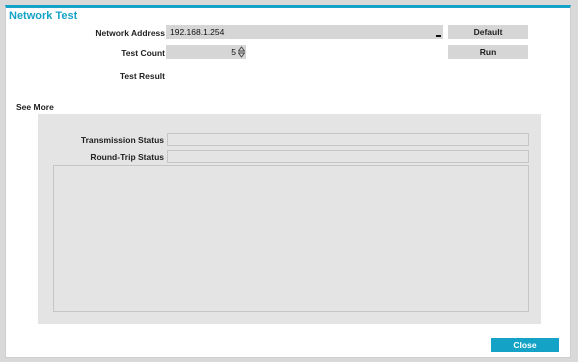  I want to click on transmission-status-field, so click(348, 139).